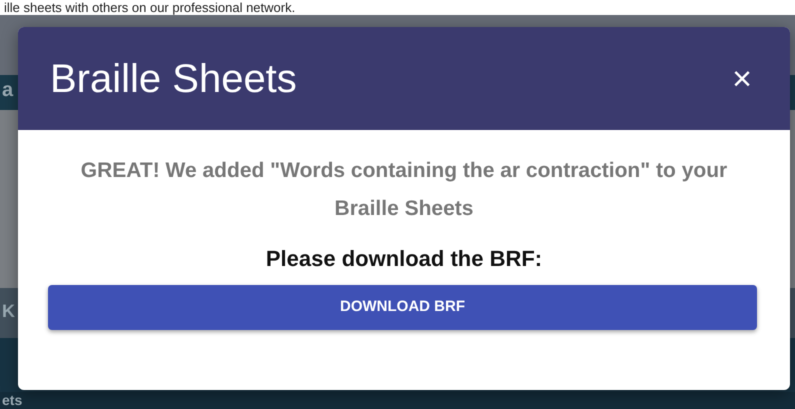 The image size is (795, 409). What do you see at coordinates (742, 79) in the screenshot?
I see `close-button: ×` at bounding box center [742, 79].